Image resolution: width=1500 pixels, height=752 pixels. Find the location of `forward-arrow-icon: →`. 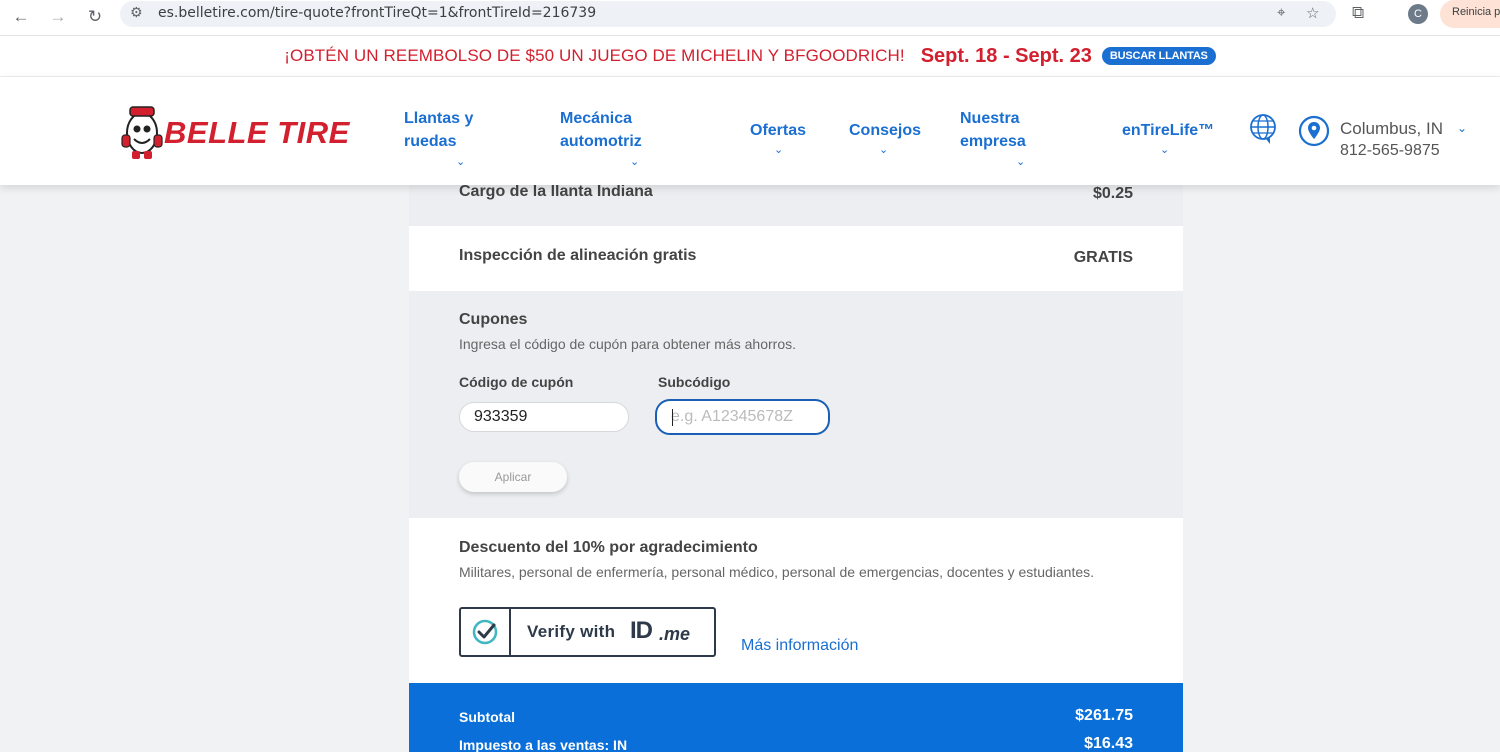

forward-arrow-icon: → is located at coordinates (58, 17).